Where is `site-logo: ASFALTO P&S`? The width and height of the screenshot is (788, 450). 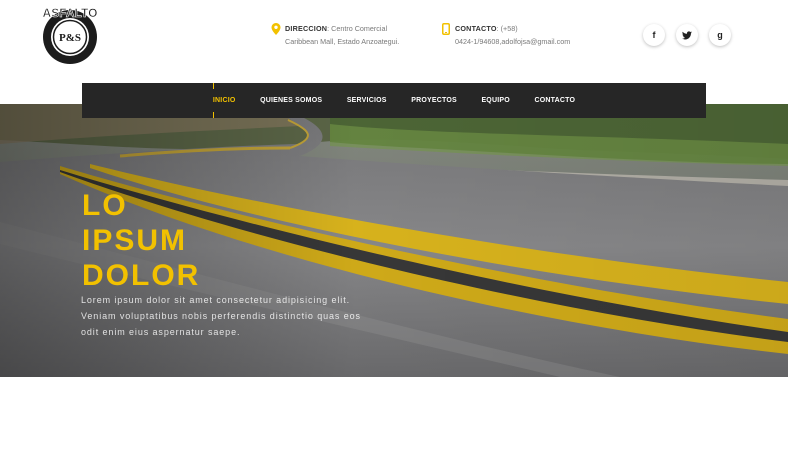 site-logo: ASFALTO P&S is located at coordinates (70, 35).